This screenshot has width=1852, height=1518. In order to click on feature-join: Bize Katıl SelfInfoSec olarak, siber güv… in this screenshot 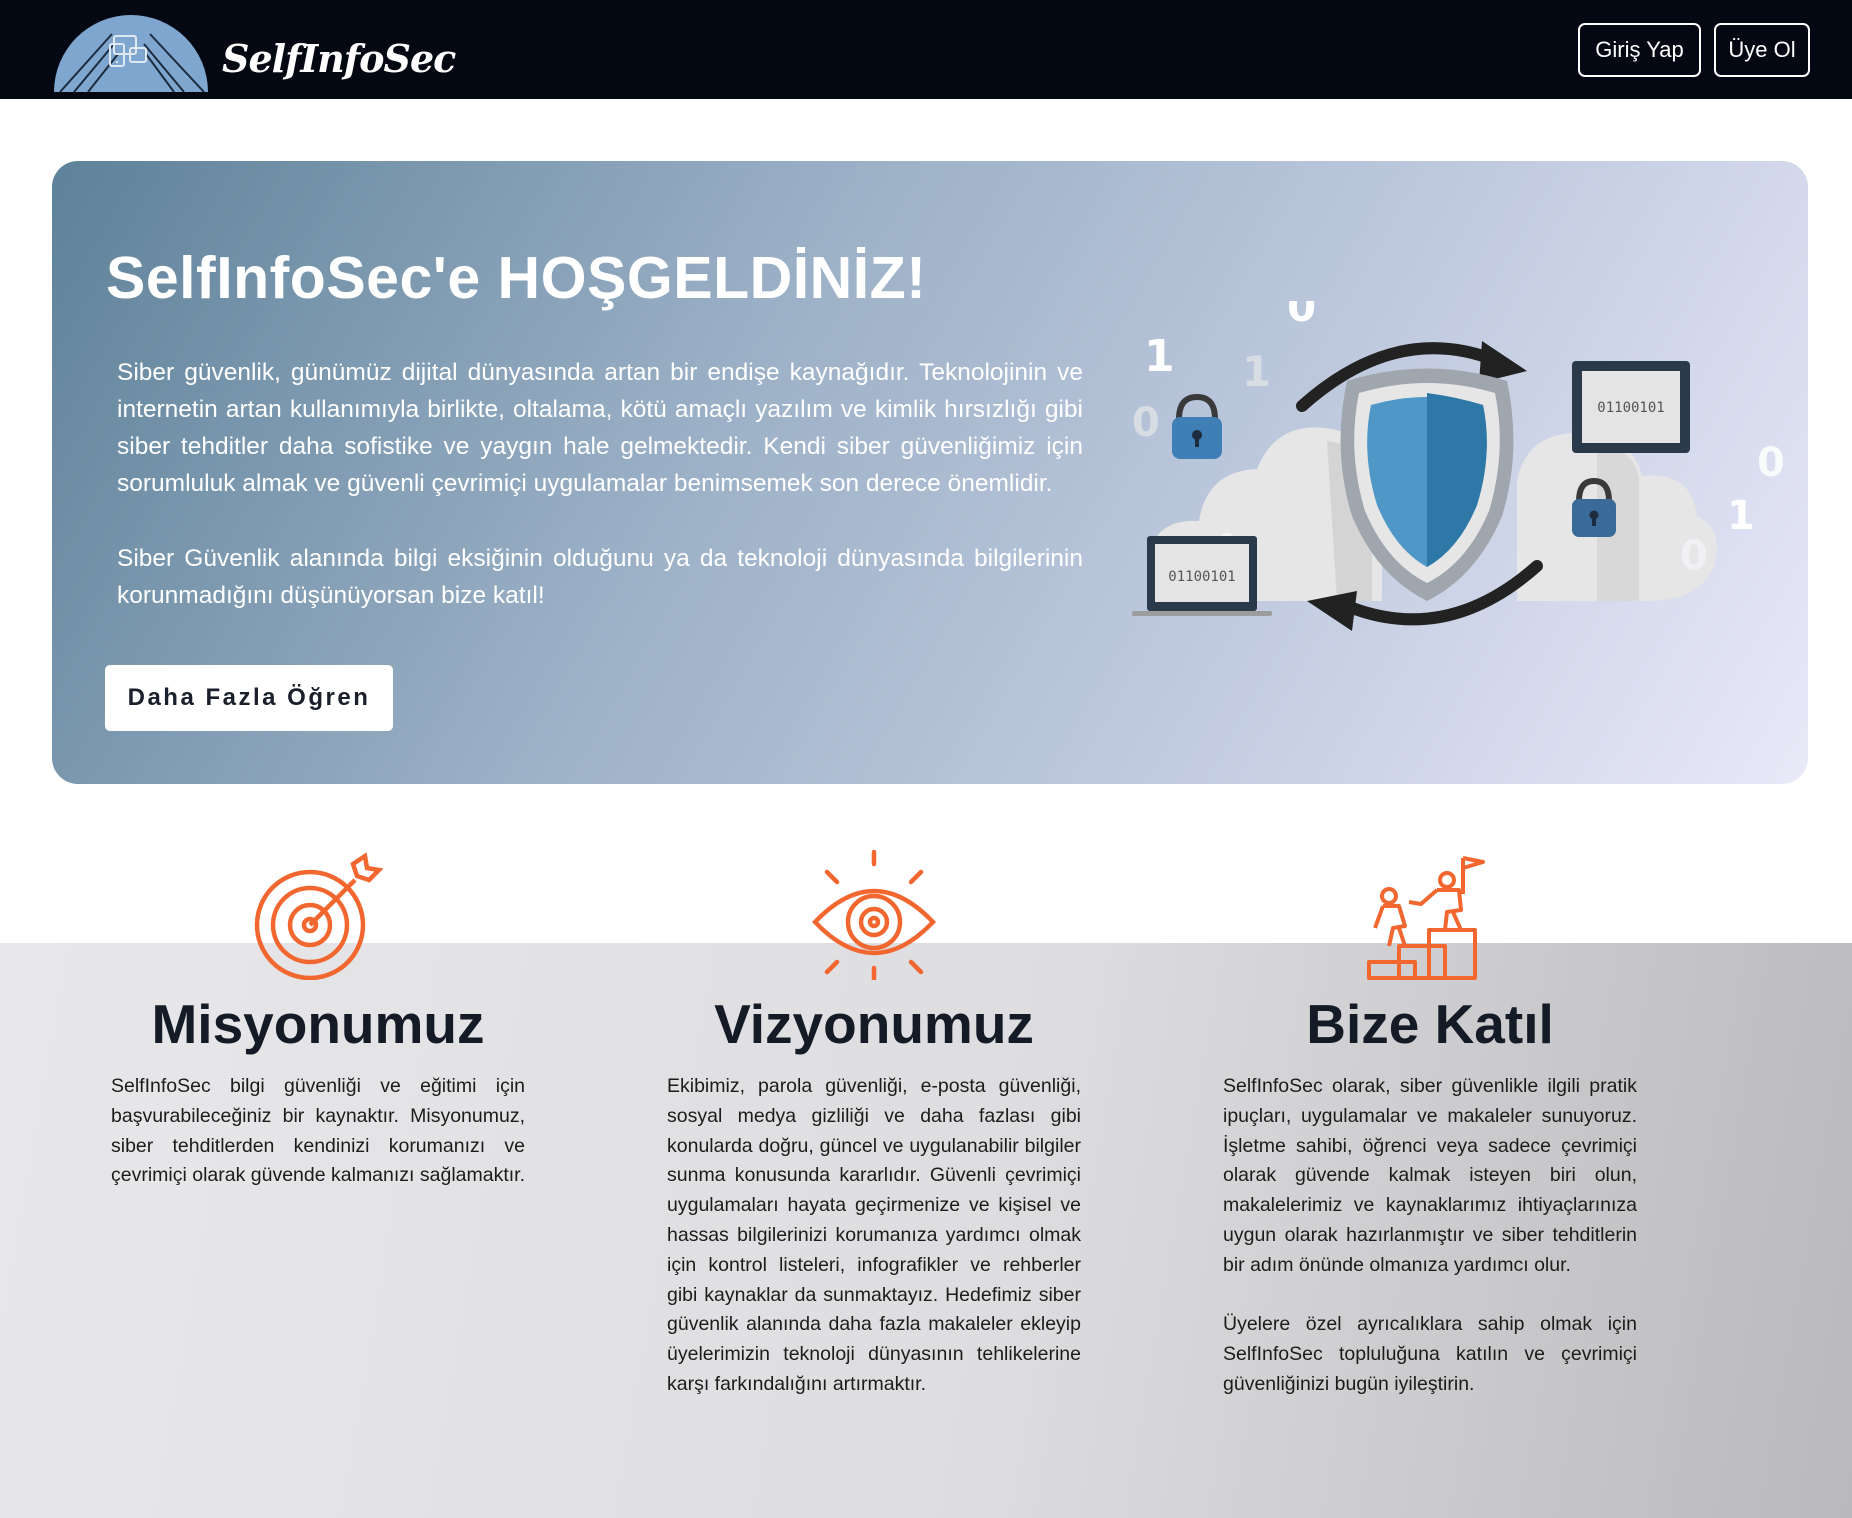, I will do `click(1430, 1125)`.